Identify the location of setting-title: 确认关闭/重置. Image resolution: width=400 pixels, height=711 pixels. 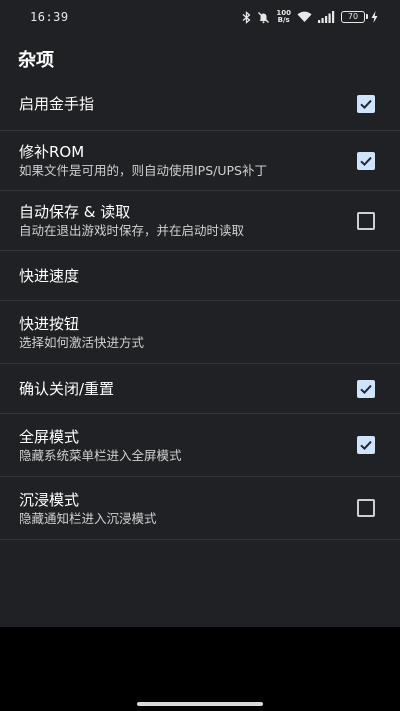
(67, 388).